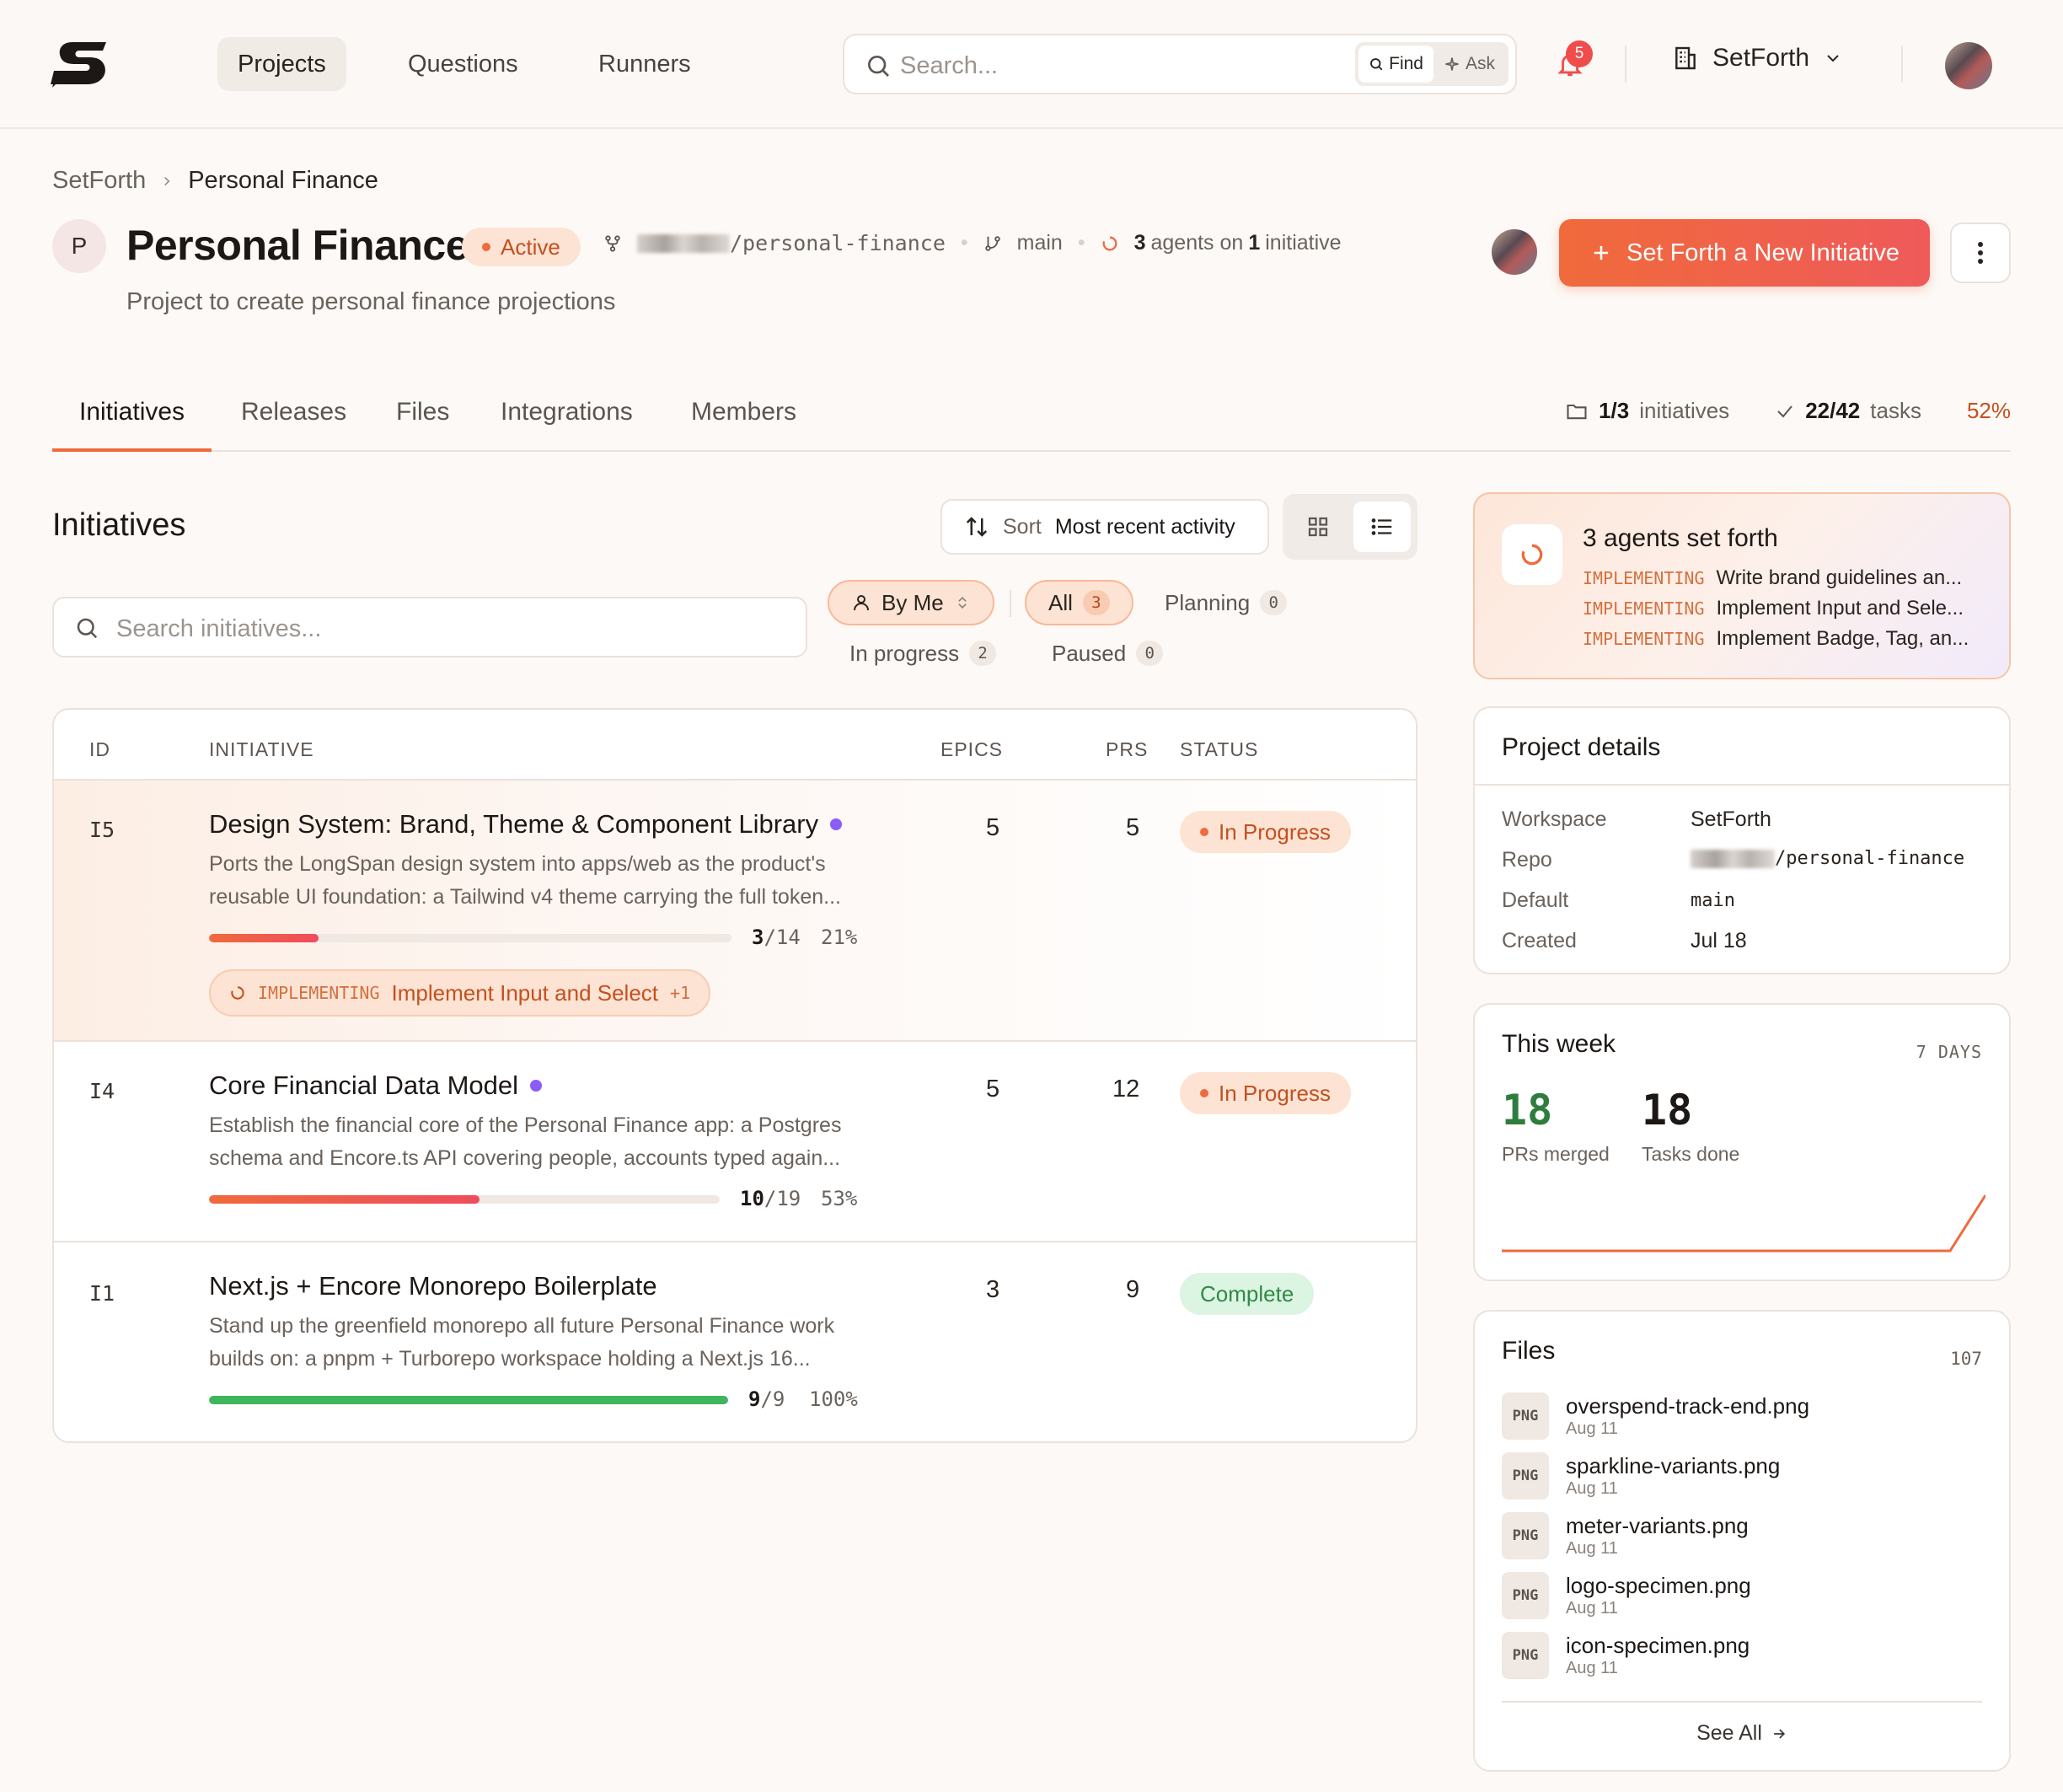 Image resolution: width=2063 pixels, height=1792 pixels. I want to click on list-item: PNG icon-specimen.png Aug 11, so click(1626, 1655).